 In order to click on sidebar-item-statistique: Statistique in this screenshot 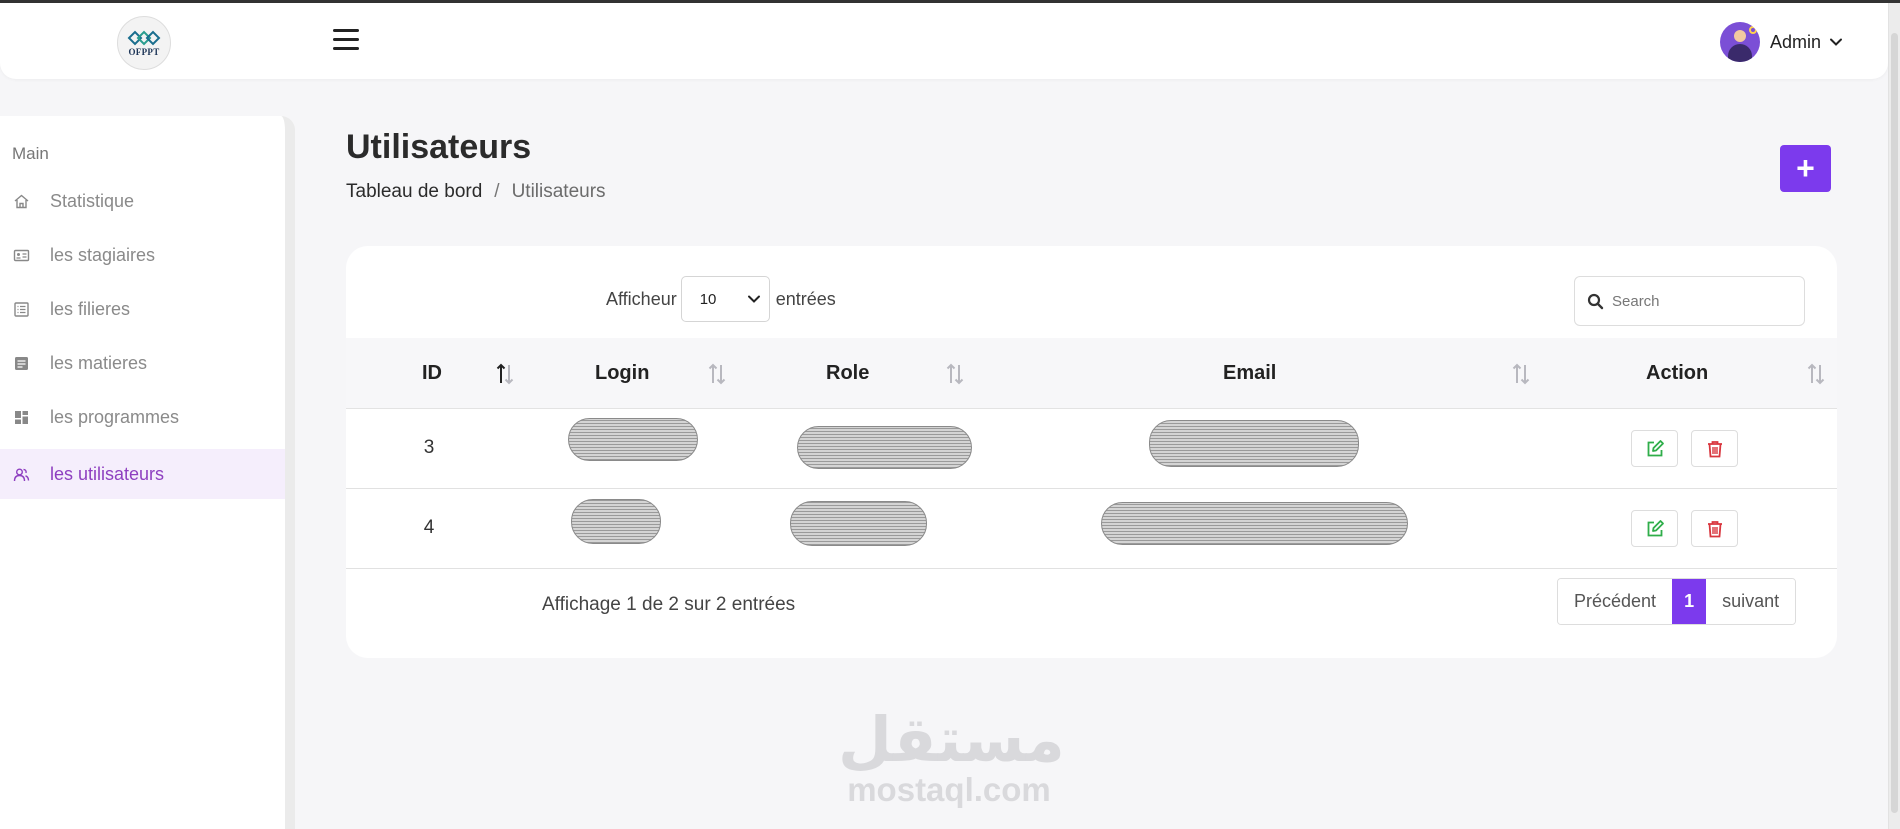, I will do `click(142, 201)`.